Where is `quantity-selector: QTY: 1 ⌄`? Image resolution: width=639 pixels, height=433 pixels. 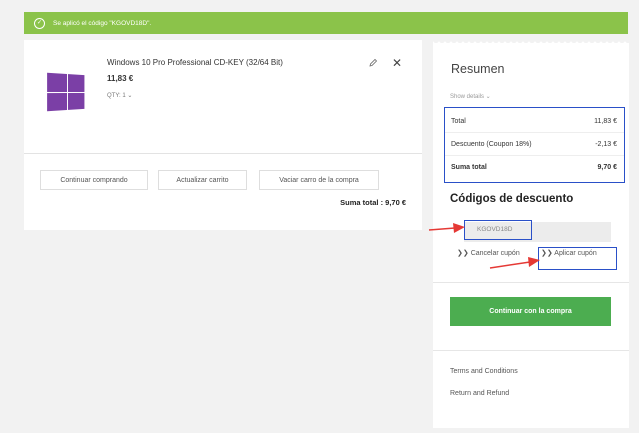
quantity-selector: QTY: 1 ⌄ is located at coordinates (119, 95).